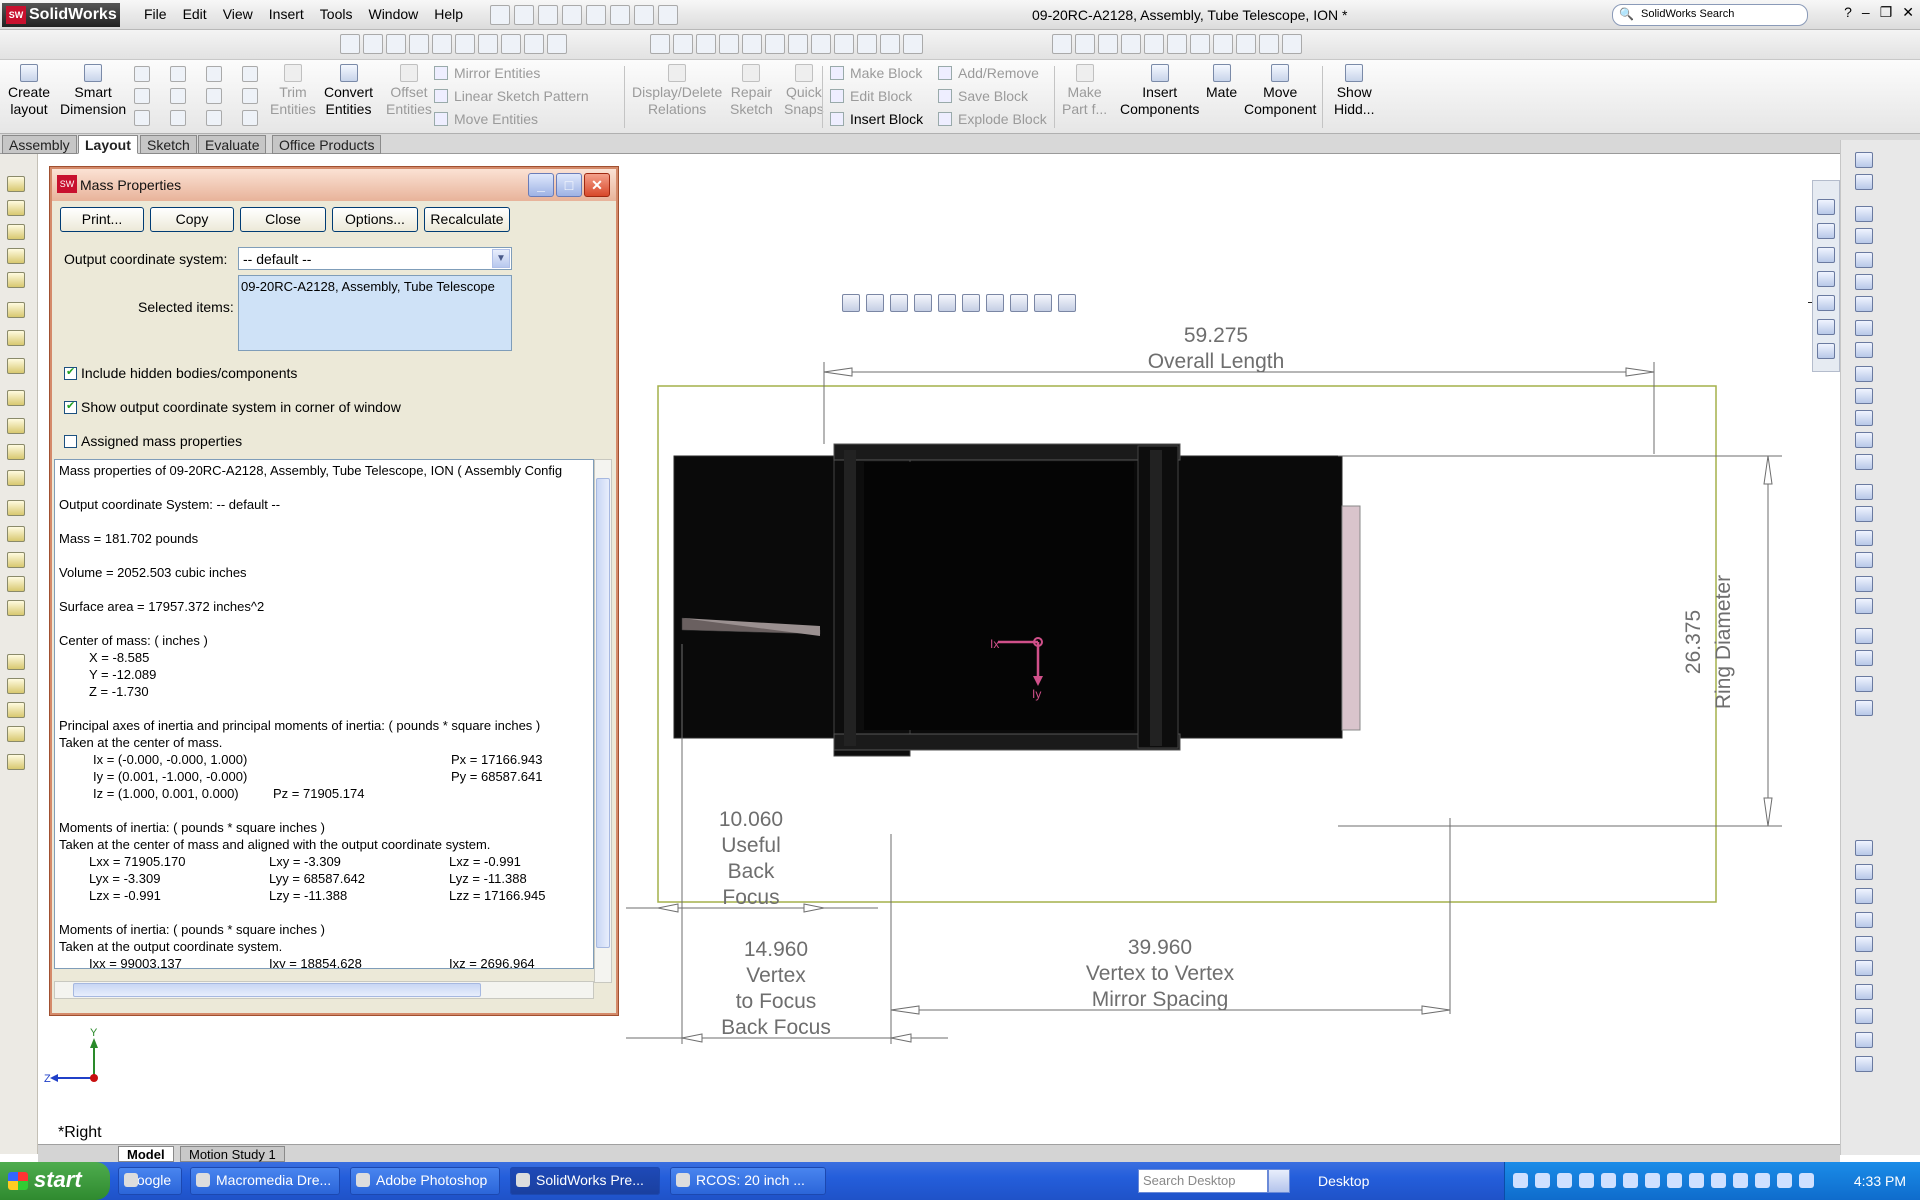 Image resolution: width=1920 pixels, height=1200 pixels. I want to click on previous-view-icon, so click(899, 303).